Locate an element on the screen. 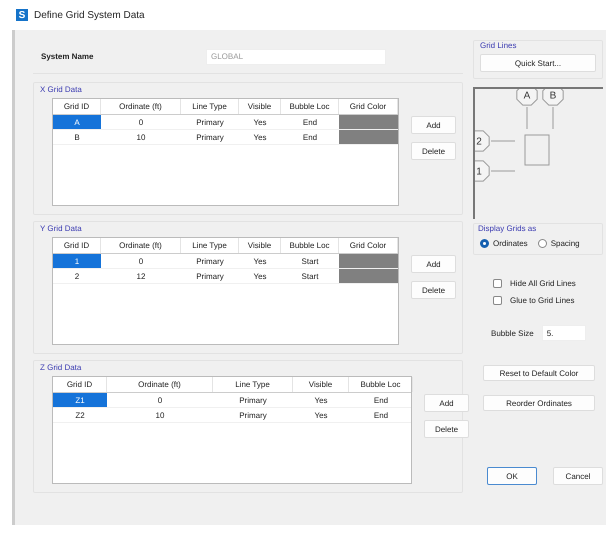 The height and width of the screenshot is (533, 614). table-cell: 12 is located at coordinates (141, 276).